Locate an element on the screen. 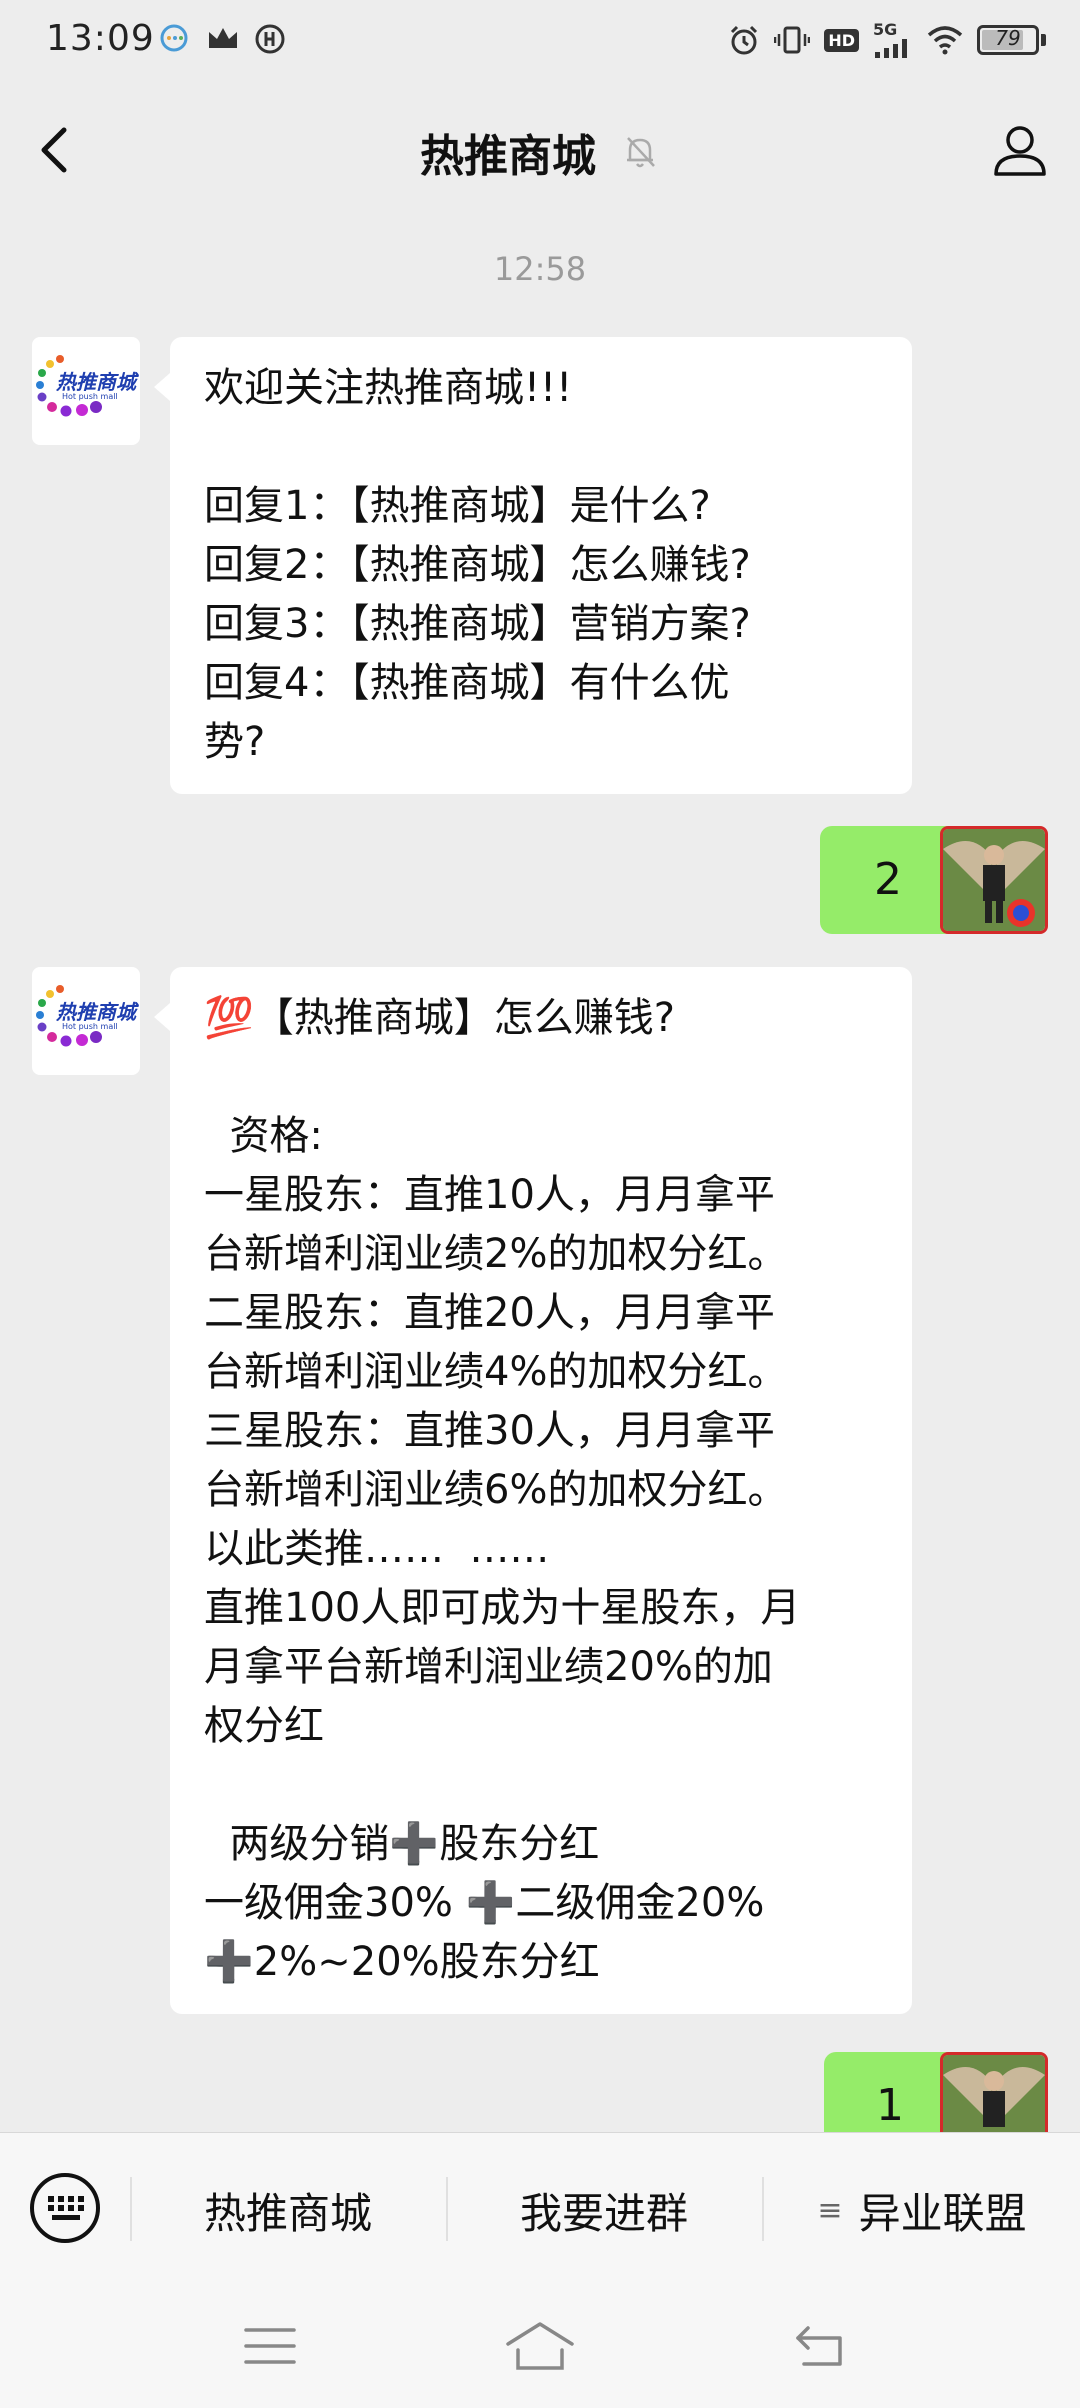  message-line: 一星股东：直推10人，月月拿平 is located at coordinates (489, 1195).